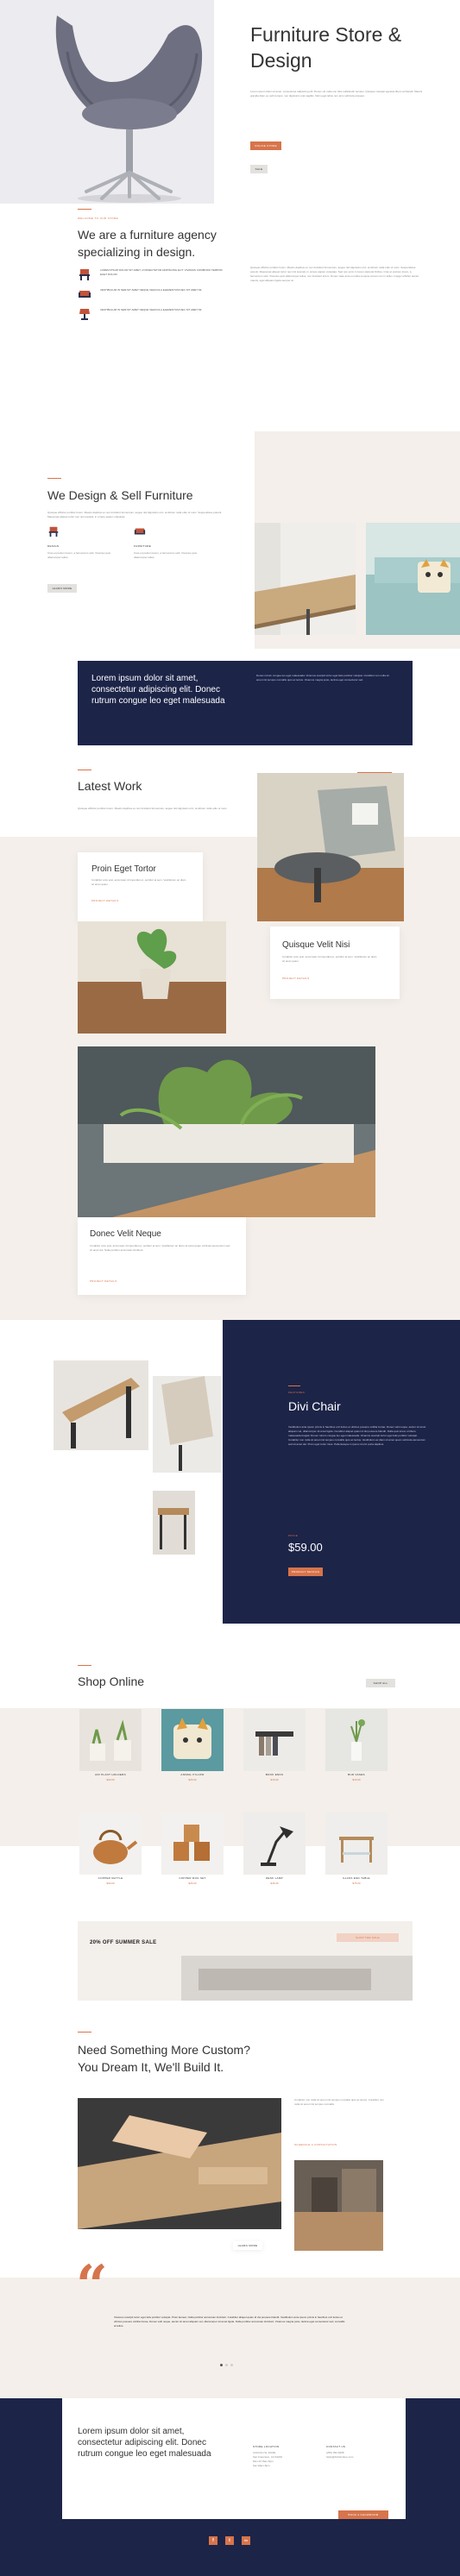  I want to click on product-card-4: Bud Vases $15.00, so click(357, 1745).